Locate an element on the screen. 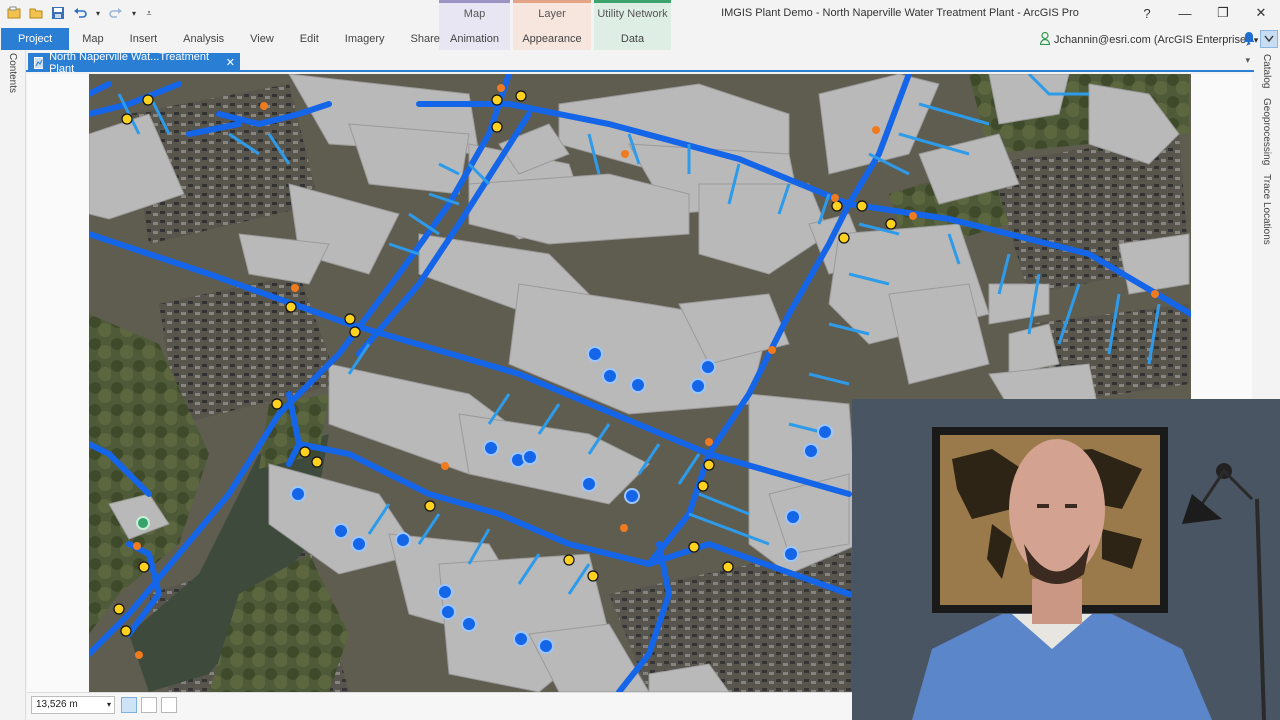  tab-edit: Edit is located at coordinates (309, 39).